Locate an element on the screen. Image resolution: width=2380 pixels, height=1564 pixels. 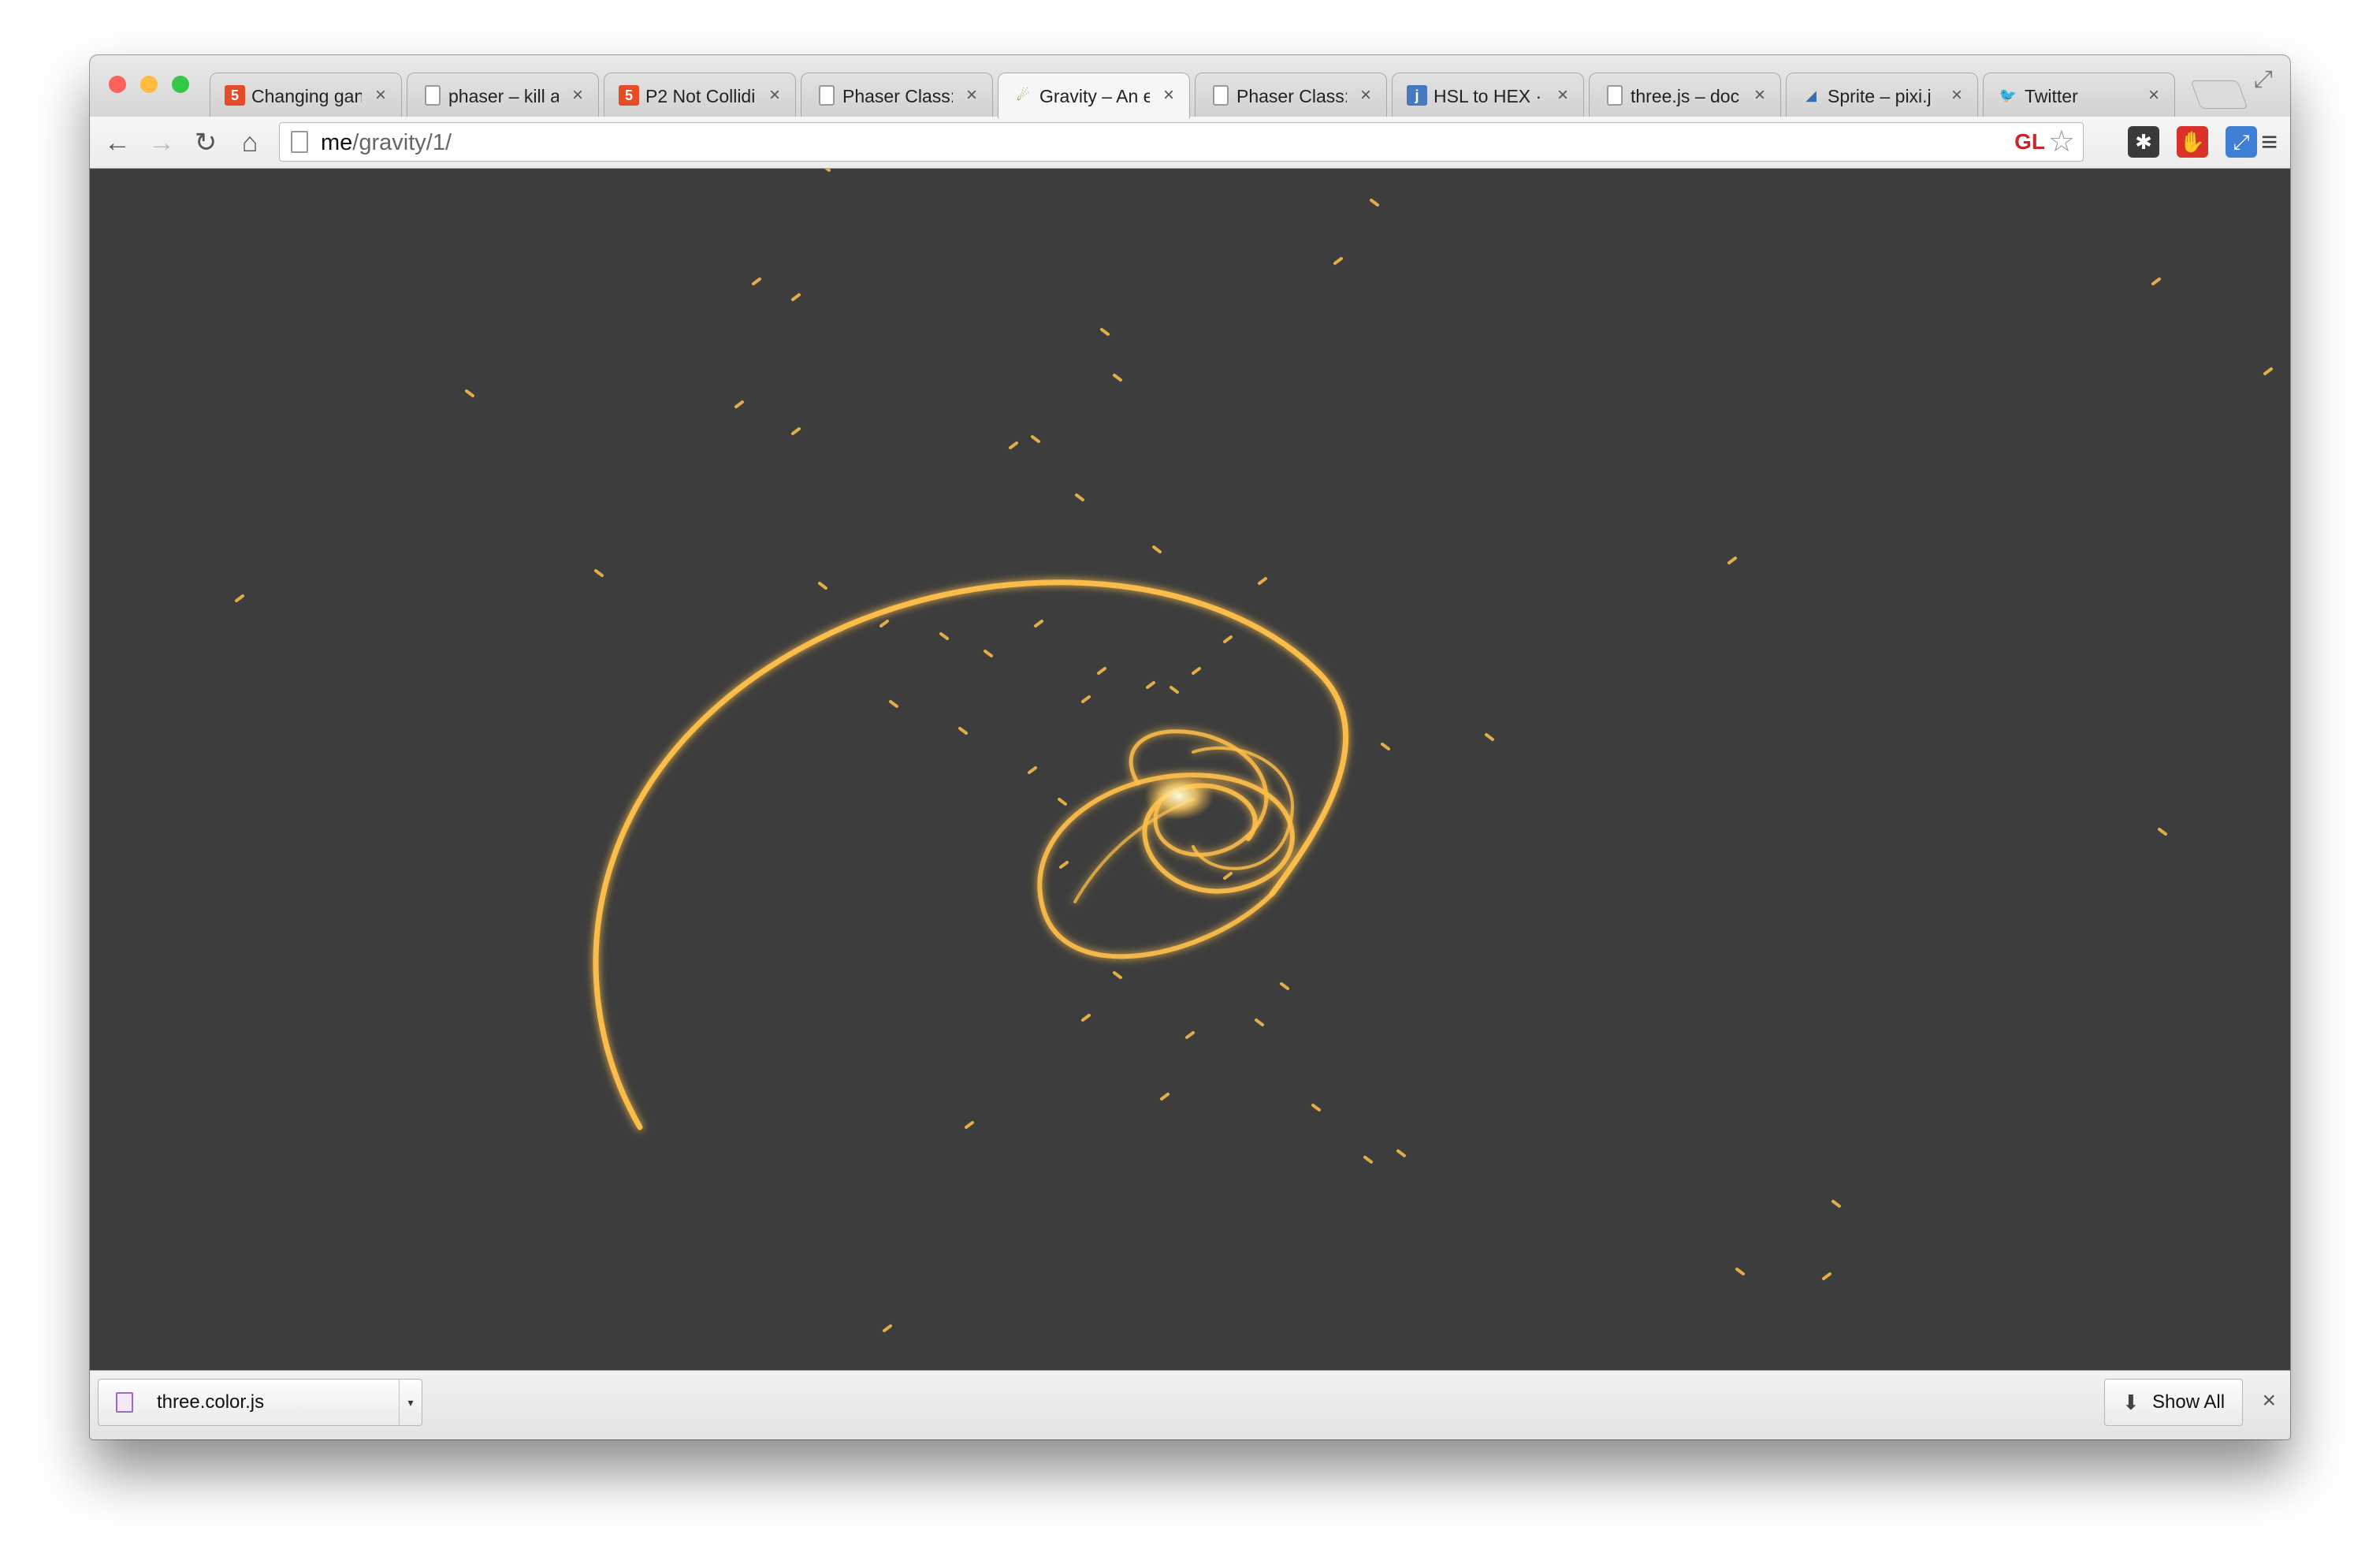
asterisk-extension-icon: ✱ is located at coordinates (2143, 142).